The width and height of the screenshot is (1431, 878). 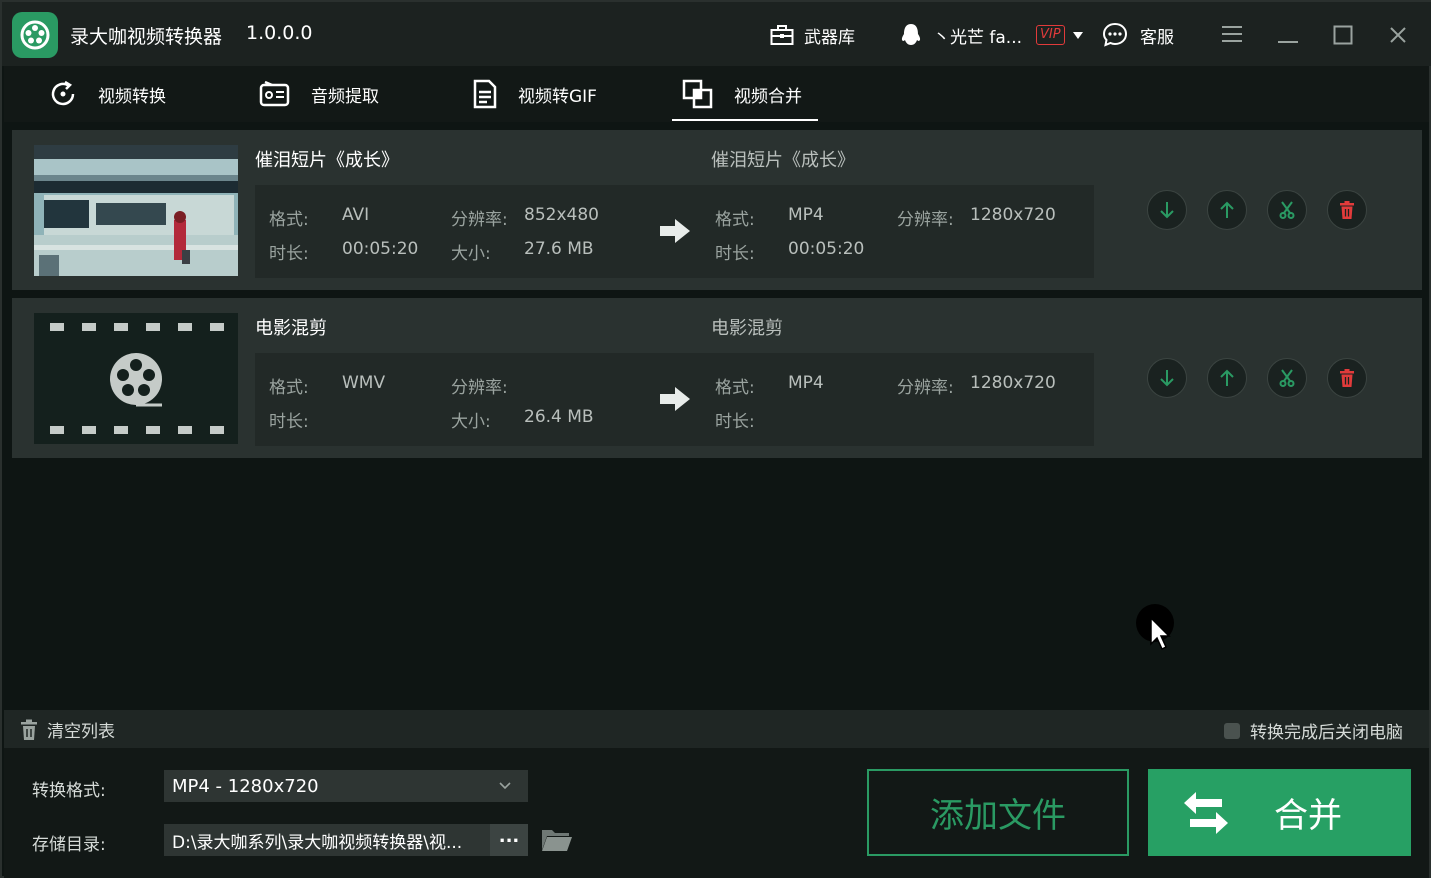 What do you see at coordinates (81, 732) in the screenshot?
I see `clear-list-label: 清空列表` at bounding box center [81, 732].